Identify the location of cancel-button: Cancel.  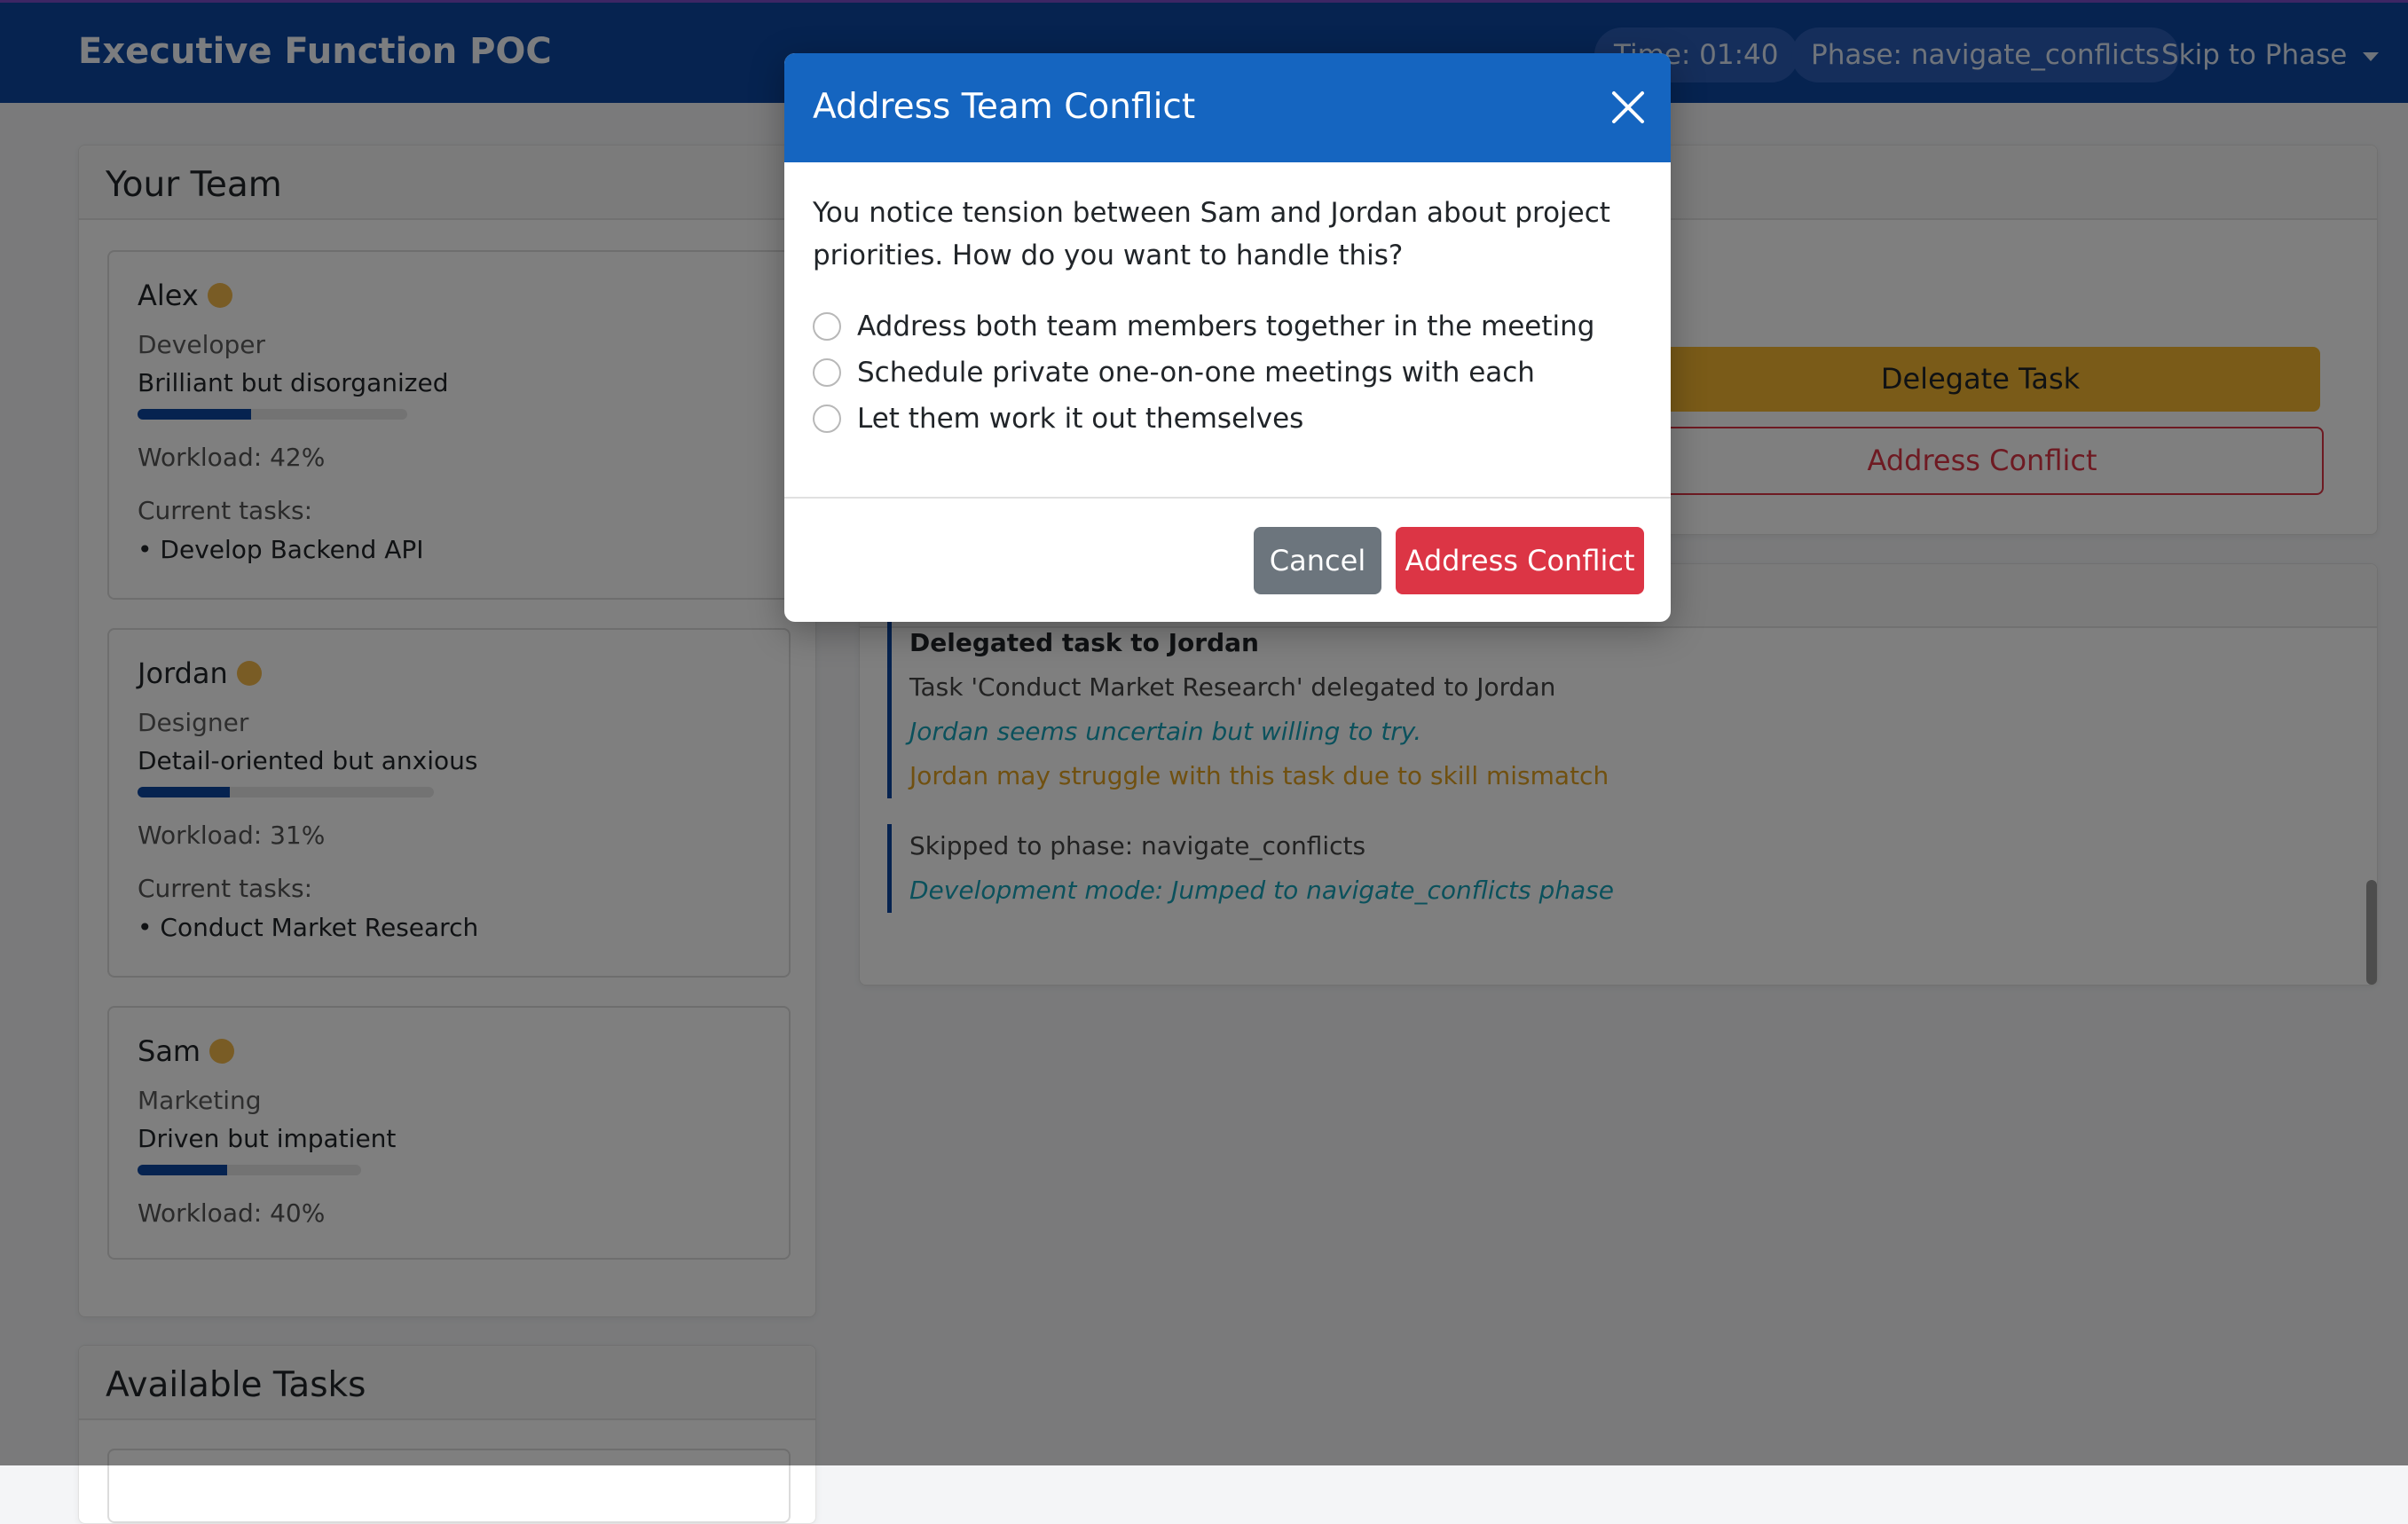
(1317, 560).